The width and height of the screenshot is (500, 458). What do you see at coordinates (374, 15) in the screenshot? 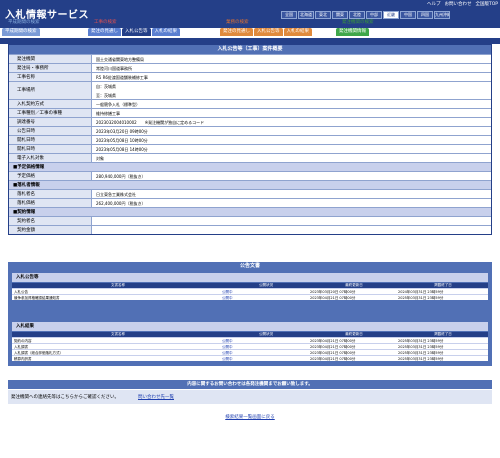
I see `region-tab: 中部` at bounding box center [374, 15].